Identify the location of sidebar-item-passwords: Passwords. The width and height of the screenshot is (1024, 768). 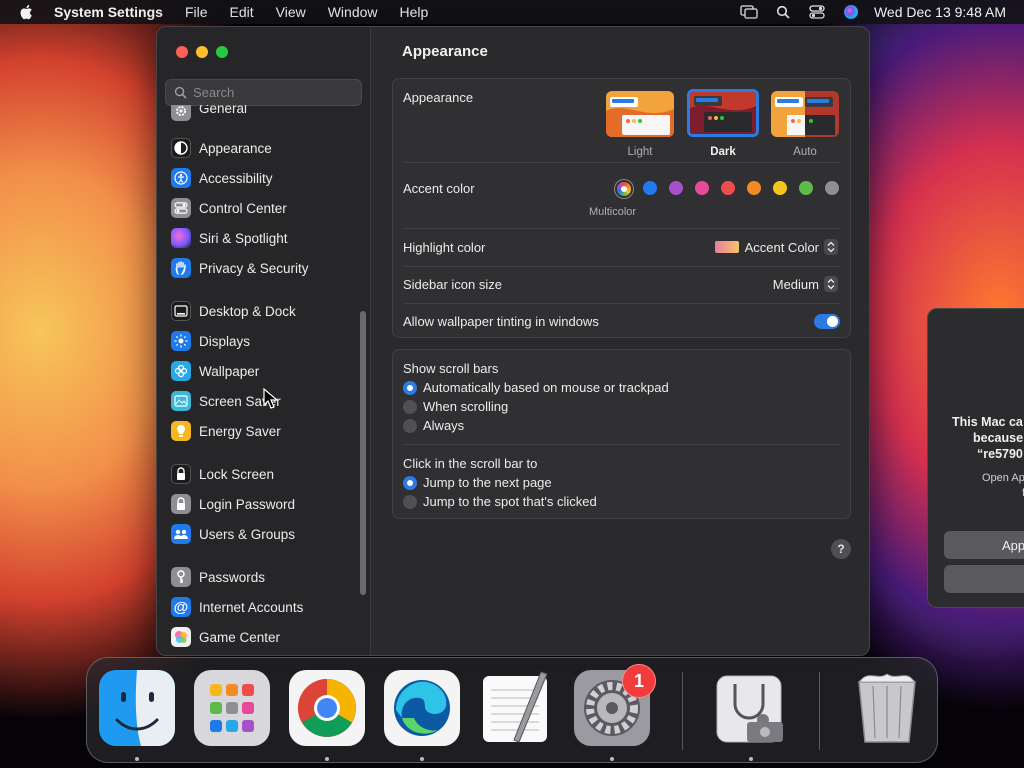
(263, 577).